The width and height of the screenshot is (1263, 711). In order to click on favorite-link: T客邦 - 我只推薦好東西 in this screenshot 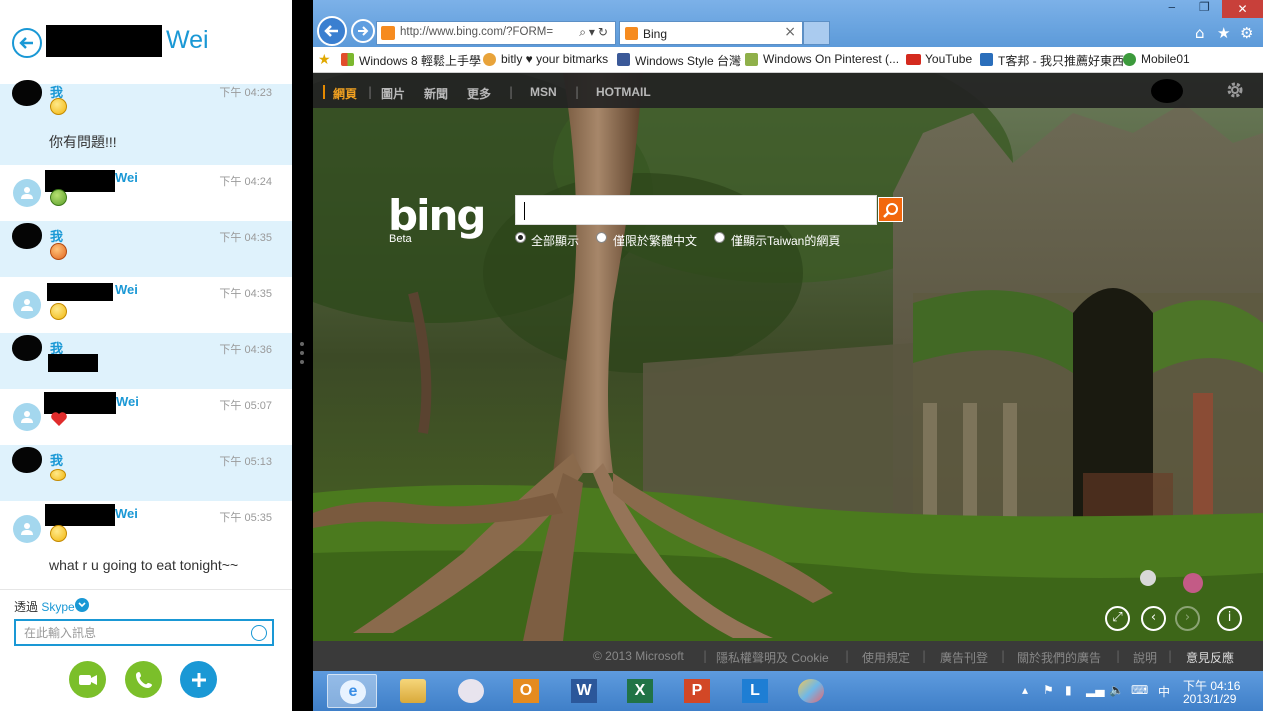, I will do `click(1061, 60)`.